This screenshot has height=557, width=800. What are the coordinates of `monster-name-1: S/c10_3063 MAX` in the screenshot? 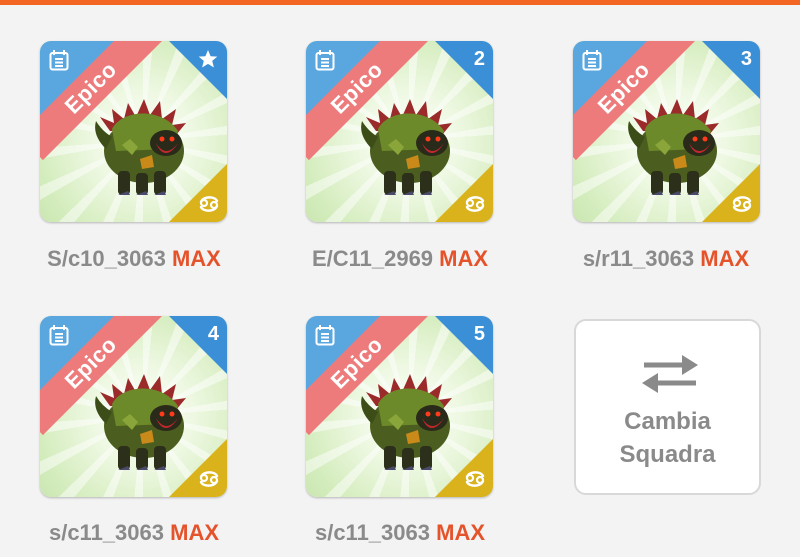 It's located at (134, 259).